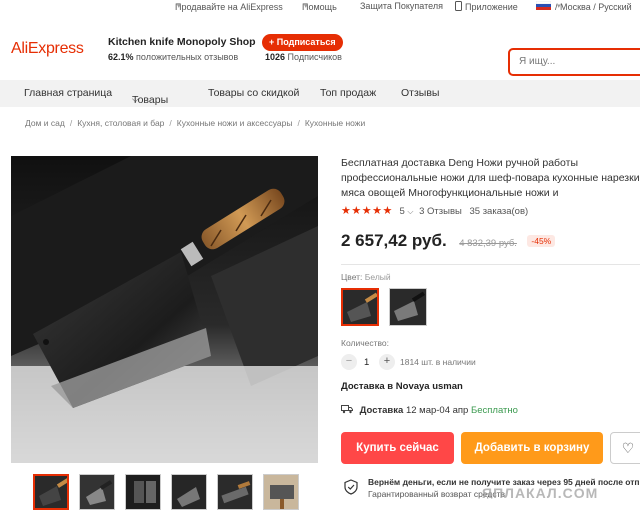 This screenshot has height=523, width=640. I want to click on flag-icon, so click(543, 5).